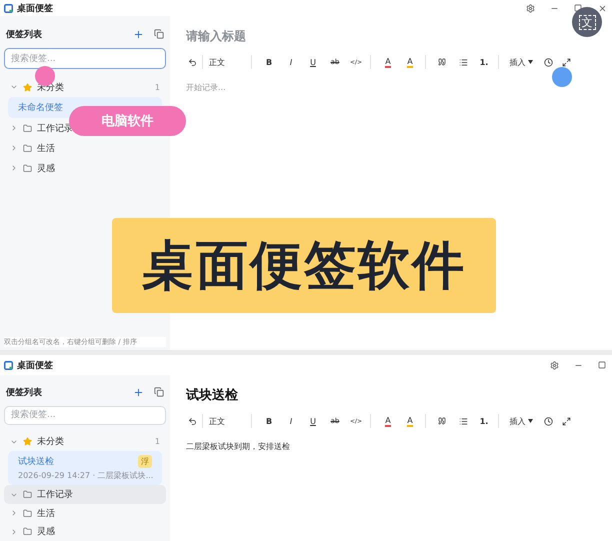  Describe the element at coordinates (51, 442) in the screenshot. I see `group-name: 未分类` at that location.